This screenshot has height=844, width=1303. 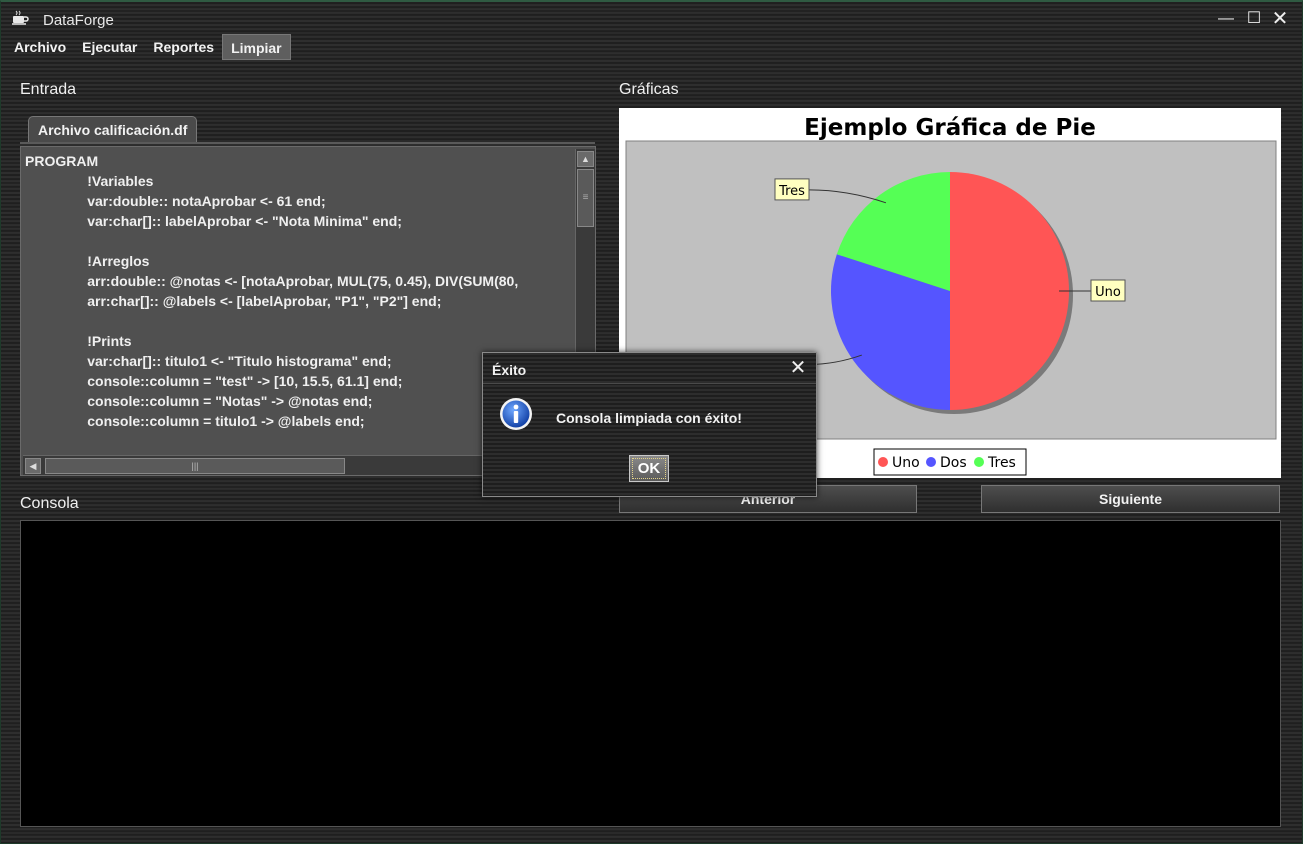 I want to click on app-title: DataForge, so click(x=78, y=20).